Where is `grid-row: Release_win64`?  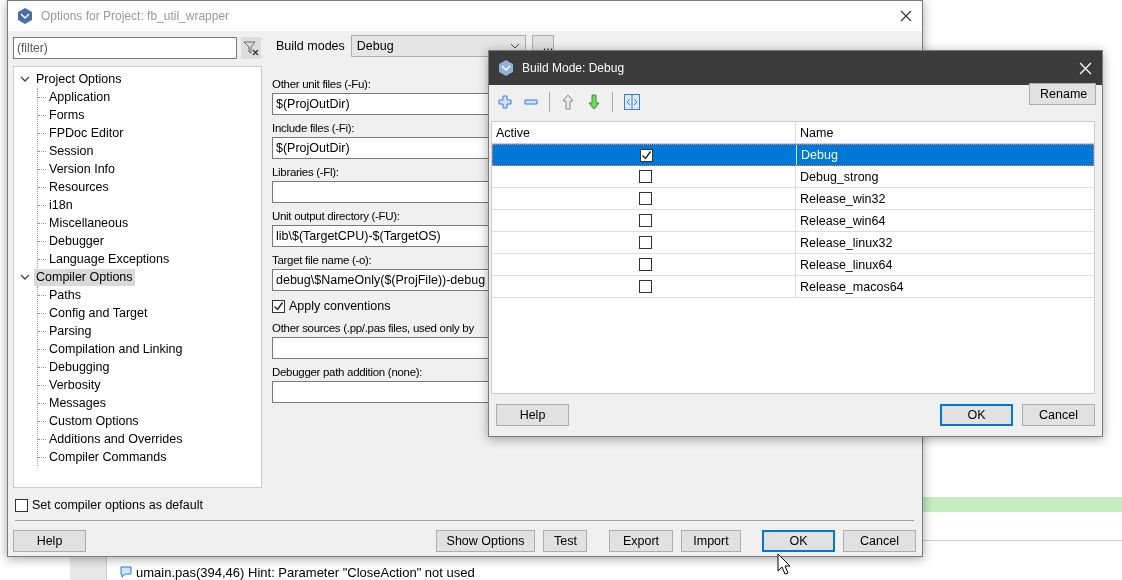 grid-row: Release_win64 is located at coordinates (793, 221).